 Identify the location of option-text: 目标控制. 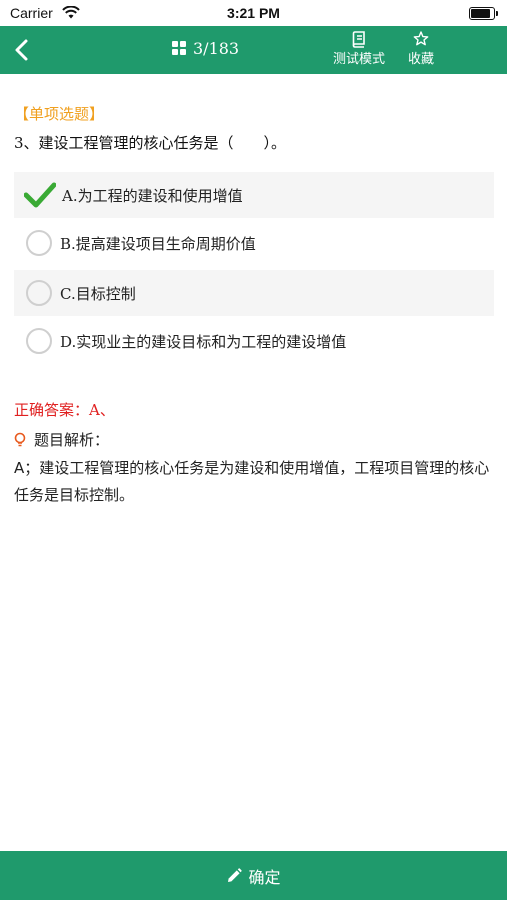
(105, 293).